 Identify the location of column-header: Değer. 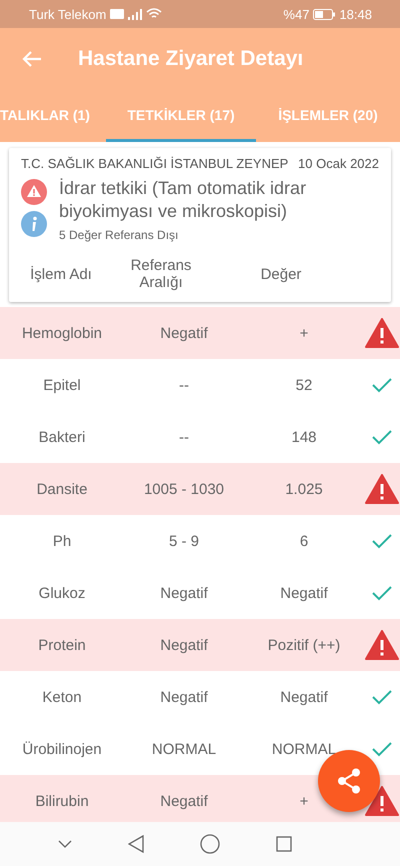
(281, 274).